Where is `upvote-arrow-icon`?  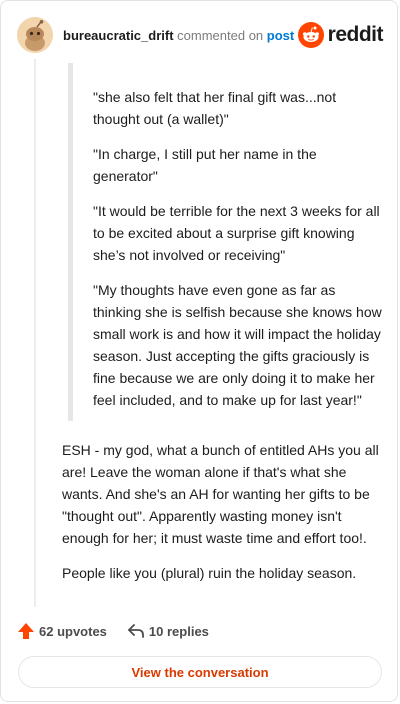
upvote-arrow-icon is located at coordinates (26, 631).